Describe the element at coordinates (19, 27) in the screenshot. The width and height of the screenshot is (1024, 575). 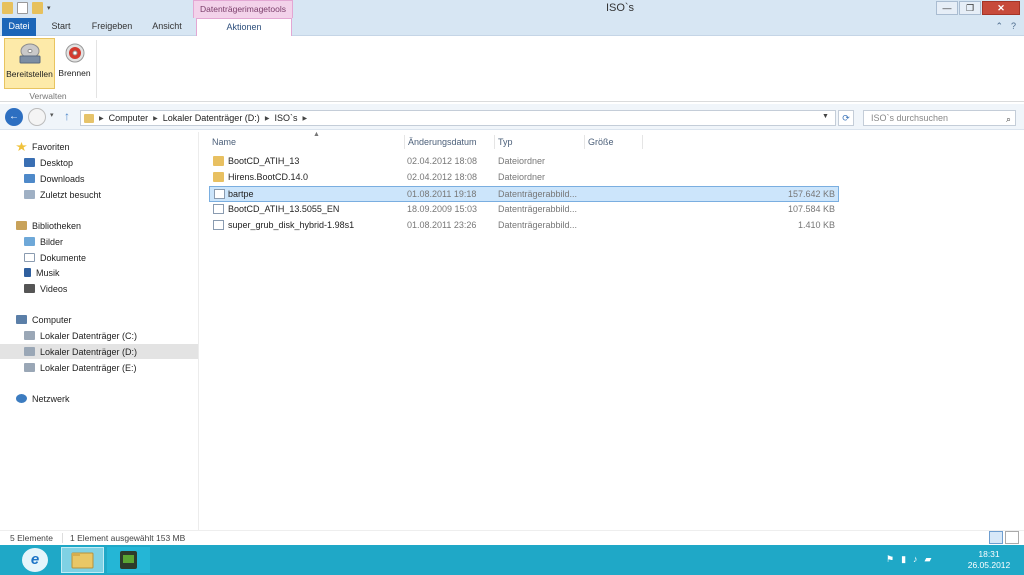
I see `tab-file: Datei` at that location.